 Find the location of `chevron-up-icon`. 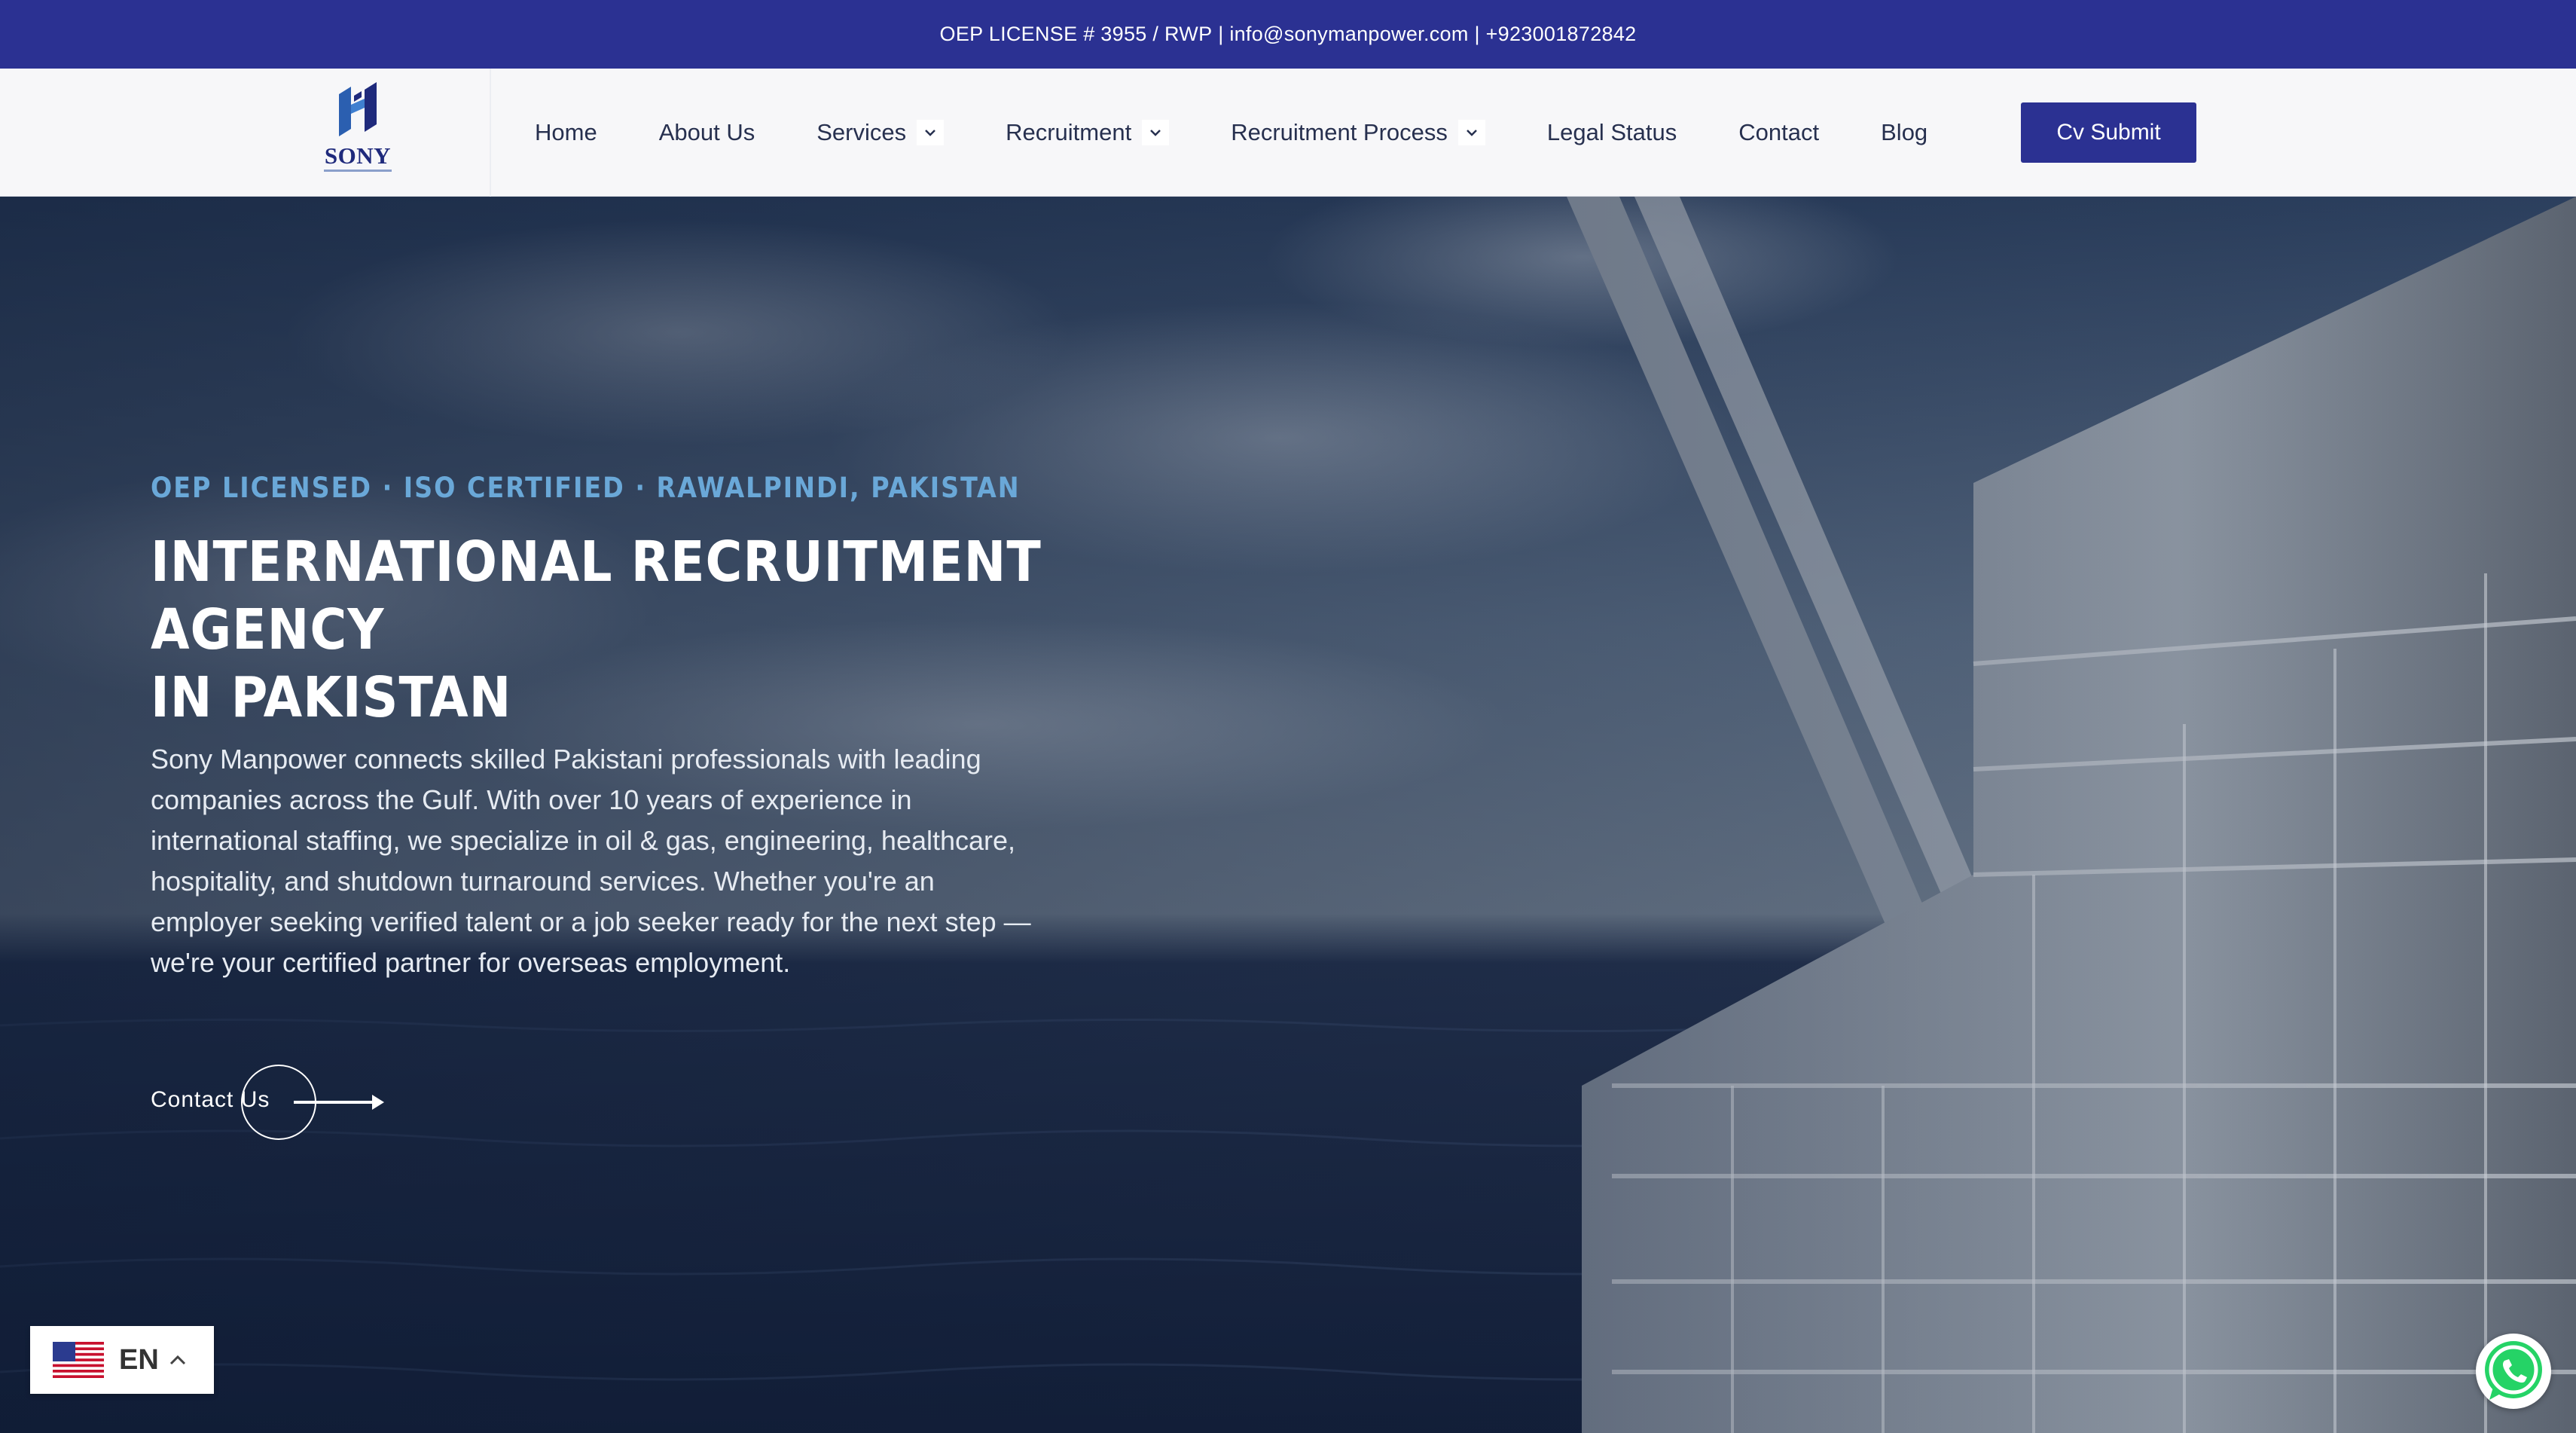

chevron-up-icon is located at coordinates (177, 1360).